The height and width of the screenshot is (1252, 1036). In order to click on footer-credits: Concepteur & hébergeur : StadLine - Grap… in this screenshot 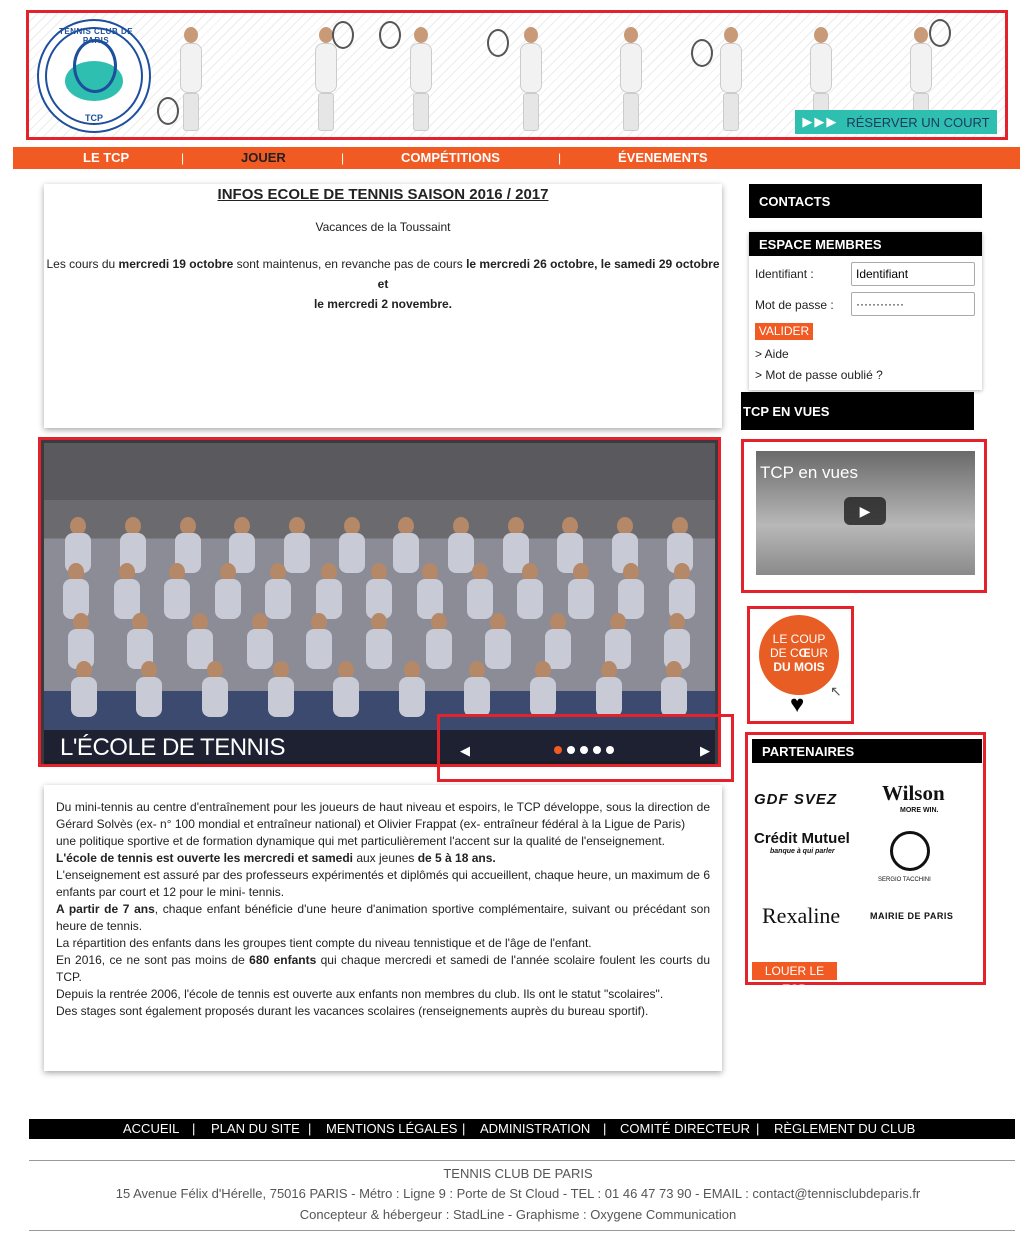, I will do `click(518, 1214)`.